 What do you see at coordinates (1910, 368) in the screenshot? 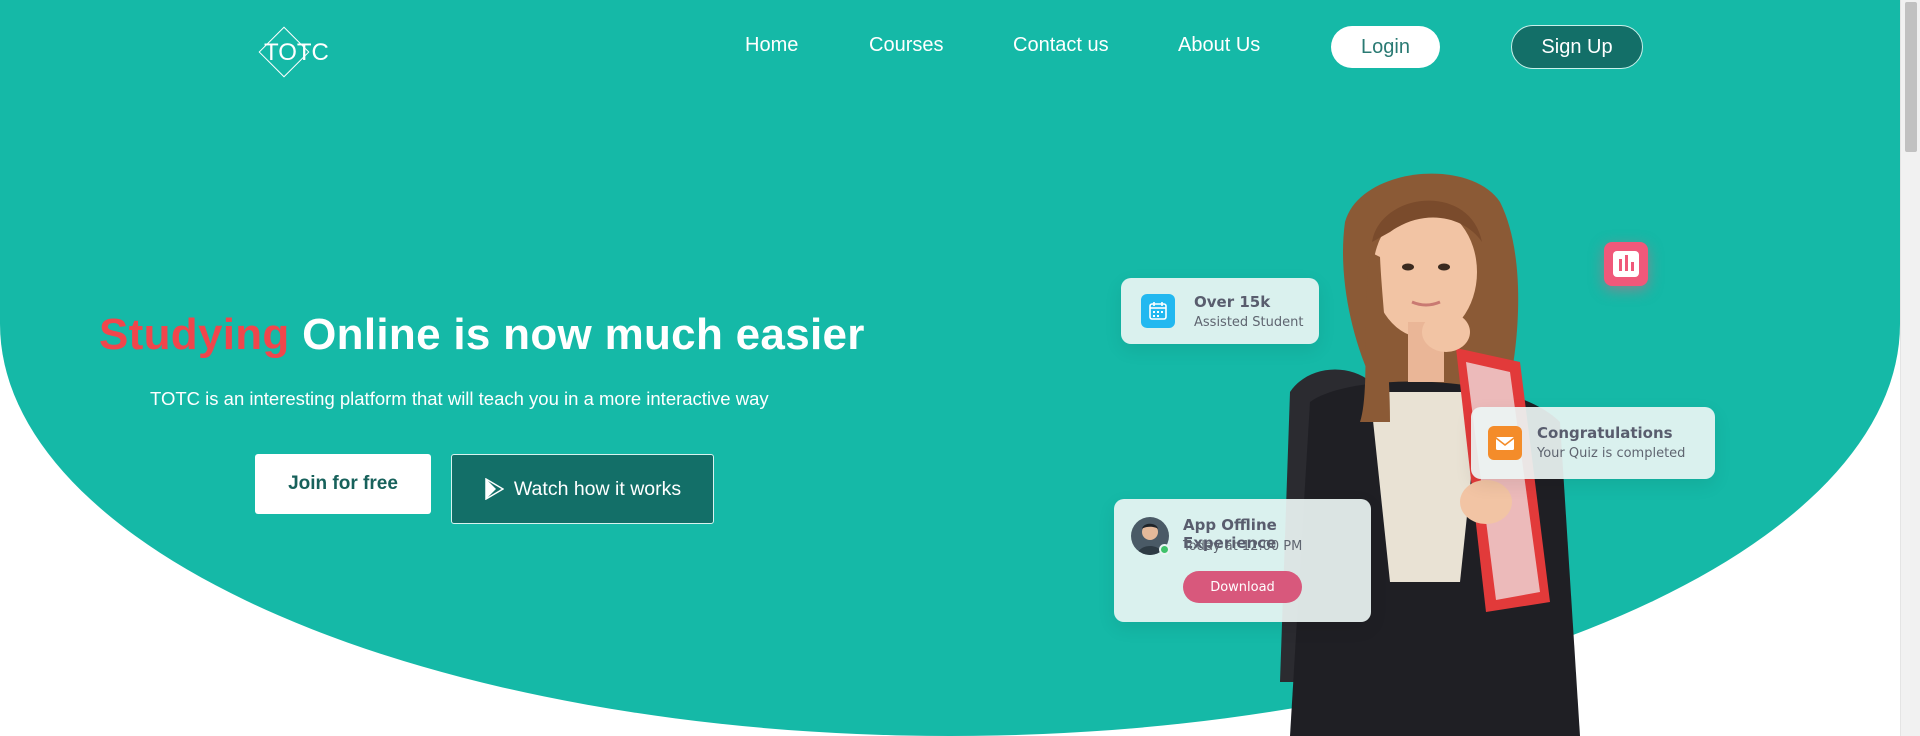
I see `vertical-scrollbar` at bounding box center [1910, 368].